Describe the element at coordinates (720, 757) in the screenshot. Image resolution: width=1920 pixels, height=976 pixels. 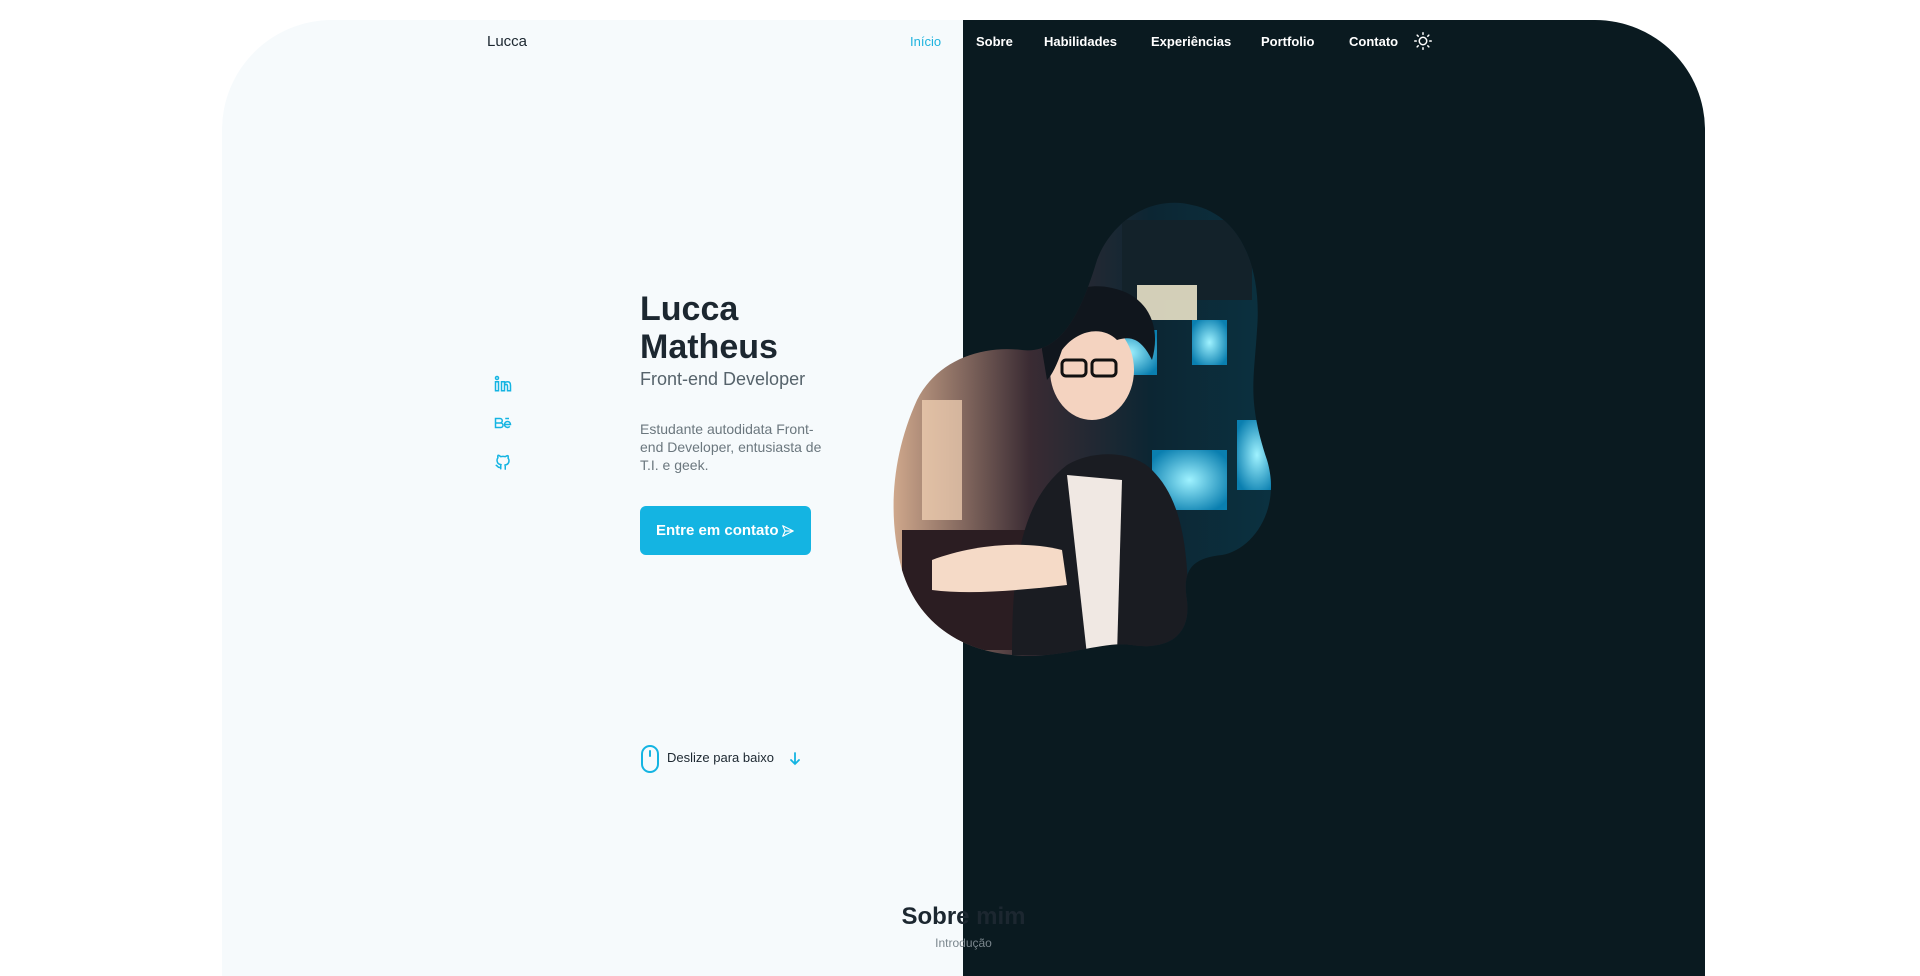
I see `scroll-down-label: Deslize para baixo` at that location.